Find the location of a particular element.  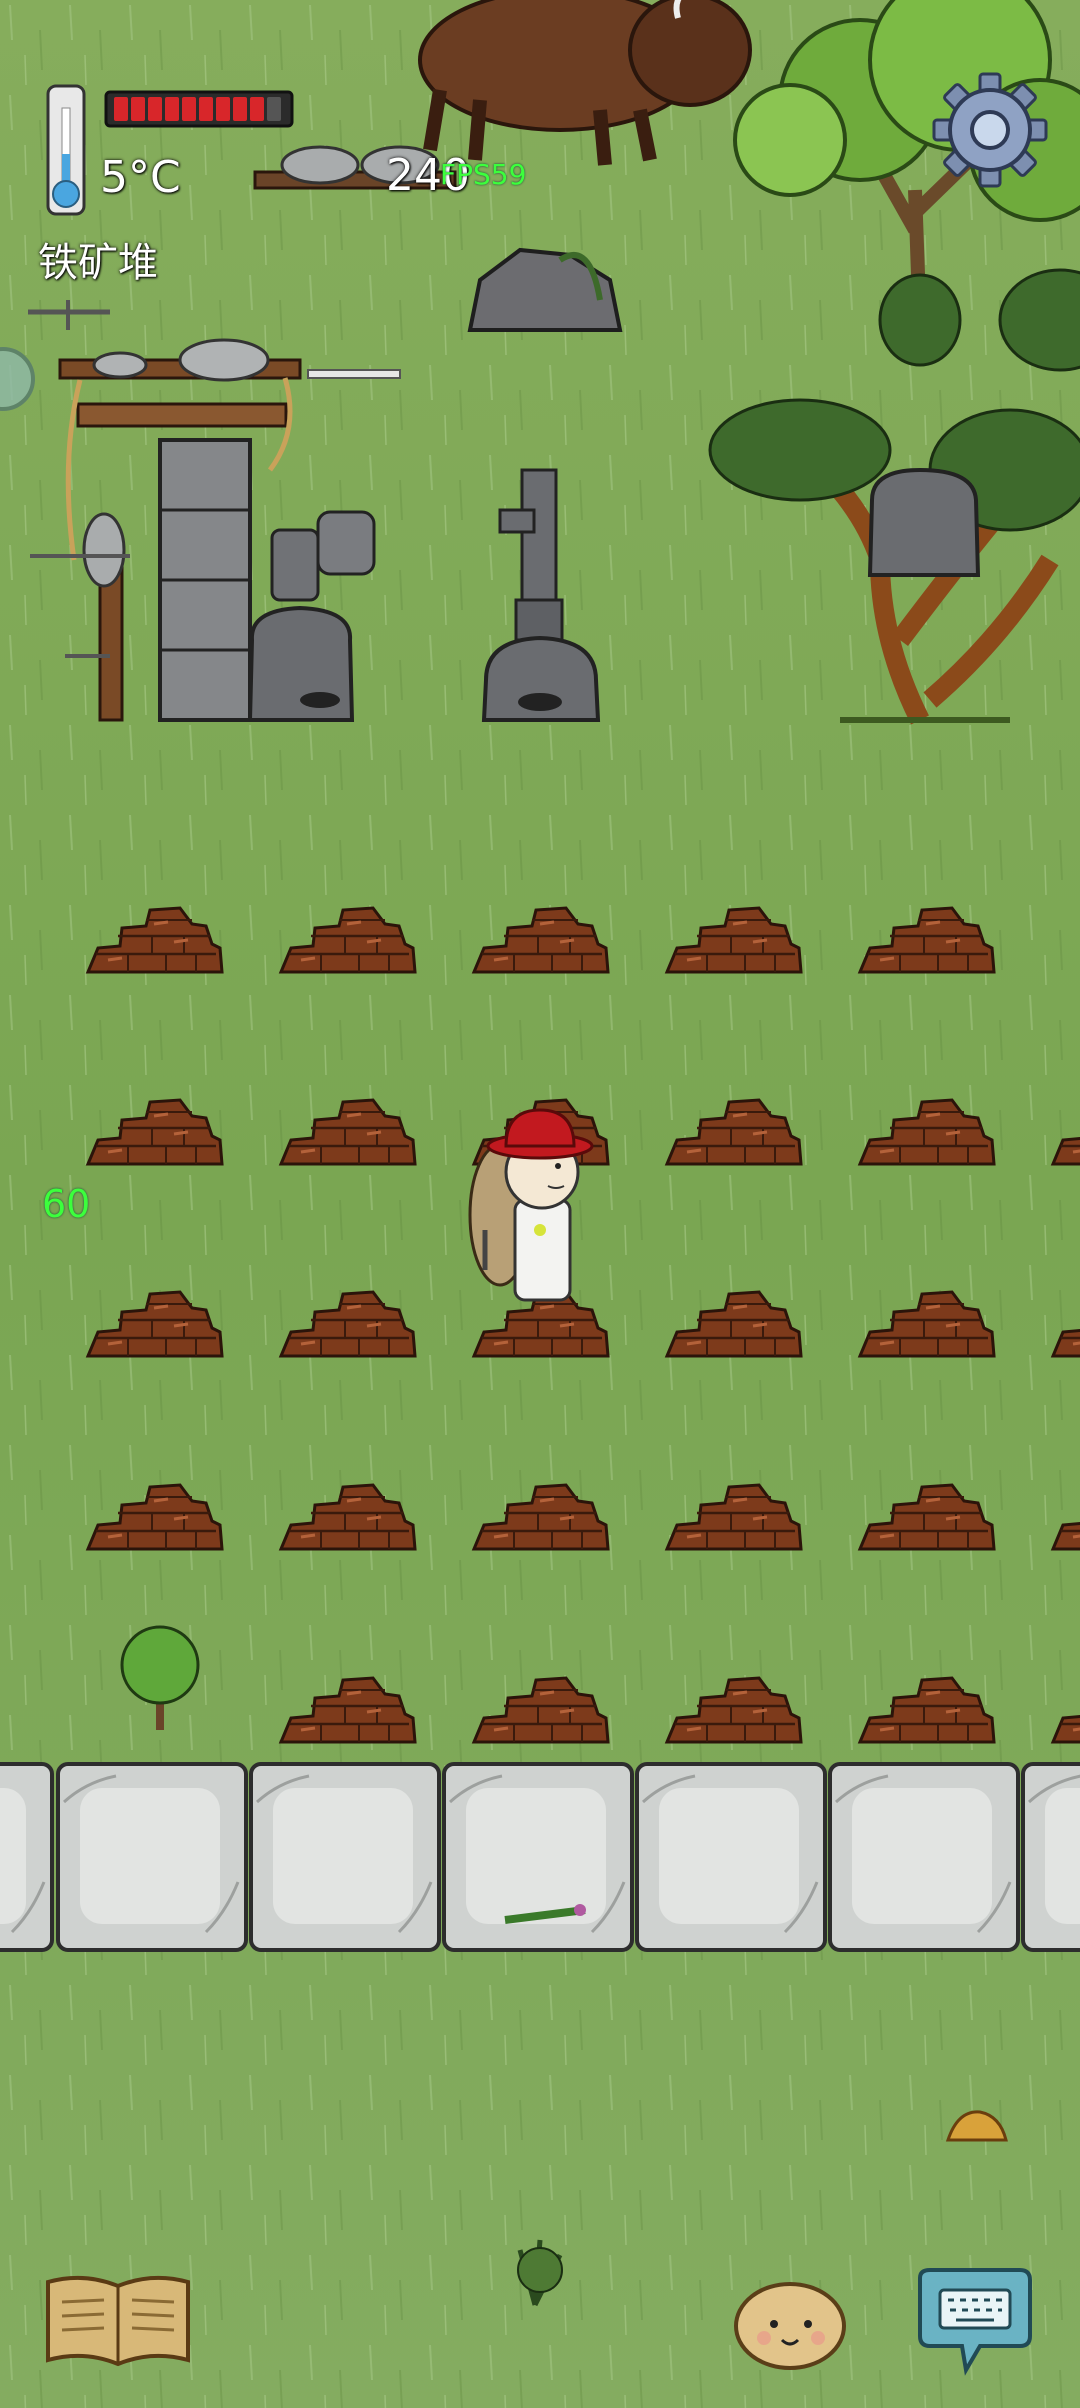

heat-bar is located at coordinates (199, 109).